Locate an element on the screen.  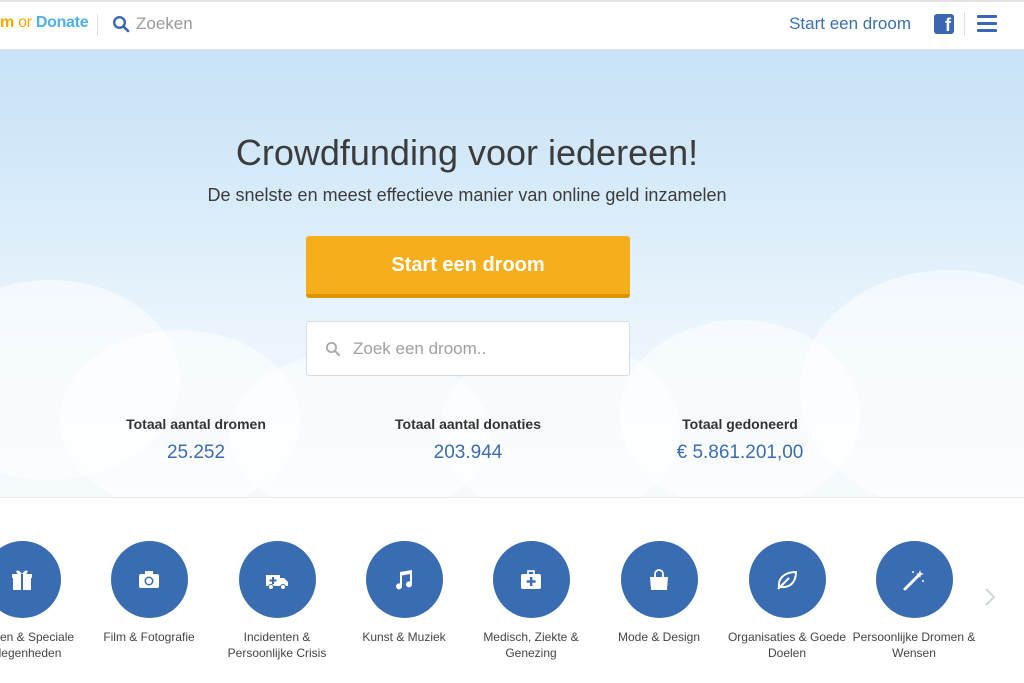
category-name: Kunst & Muziek is located at coordinates (404, 637).